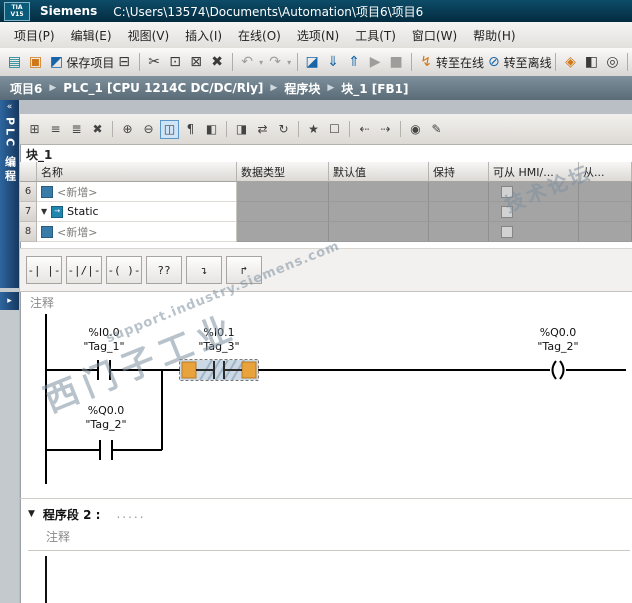 This screenshot has height=603, width=632. I want to click on diagnostics-icon: ◈, so click(570, 62).